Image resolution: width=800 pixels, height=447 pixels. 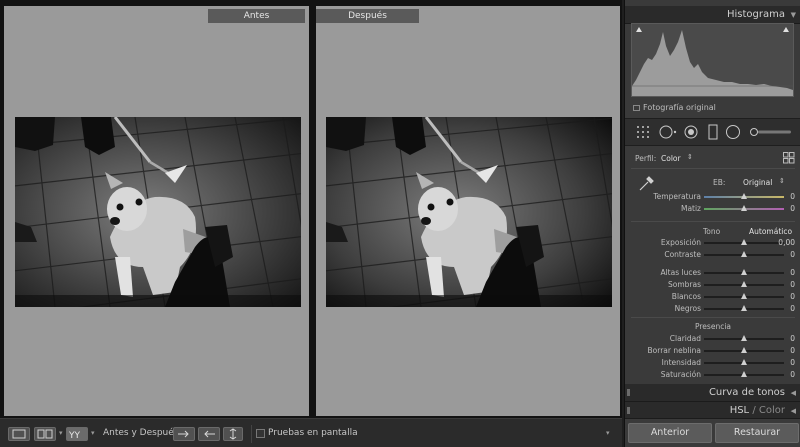 I want to click on spot-removal-icon, so click(x=668, y=132).